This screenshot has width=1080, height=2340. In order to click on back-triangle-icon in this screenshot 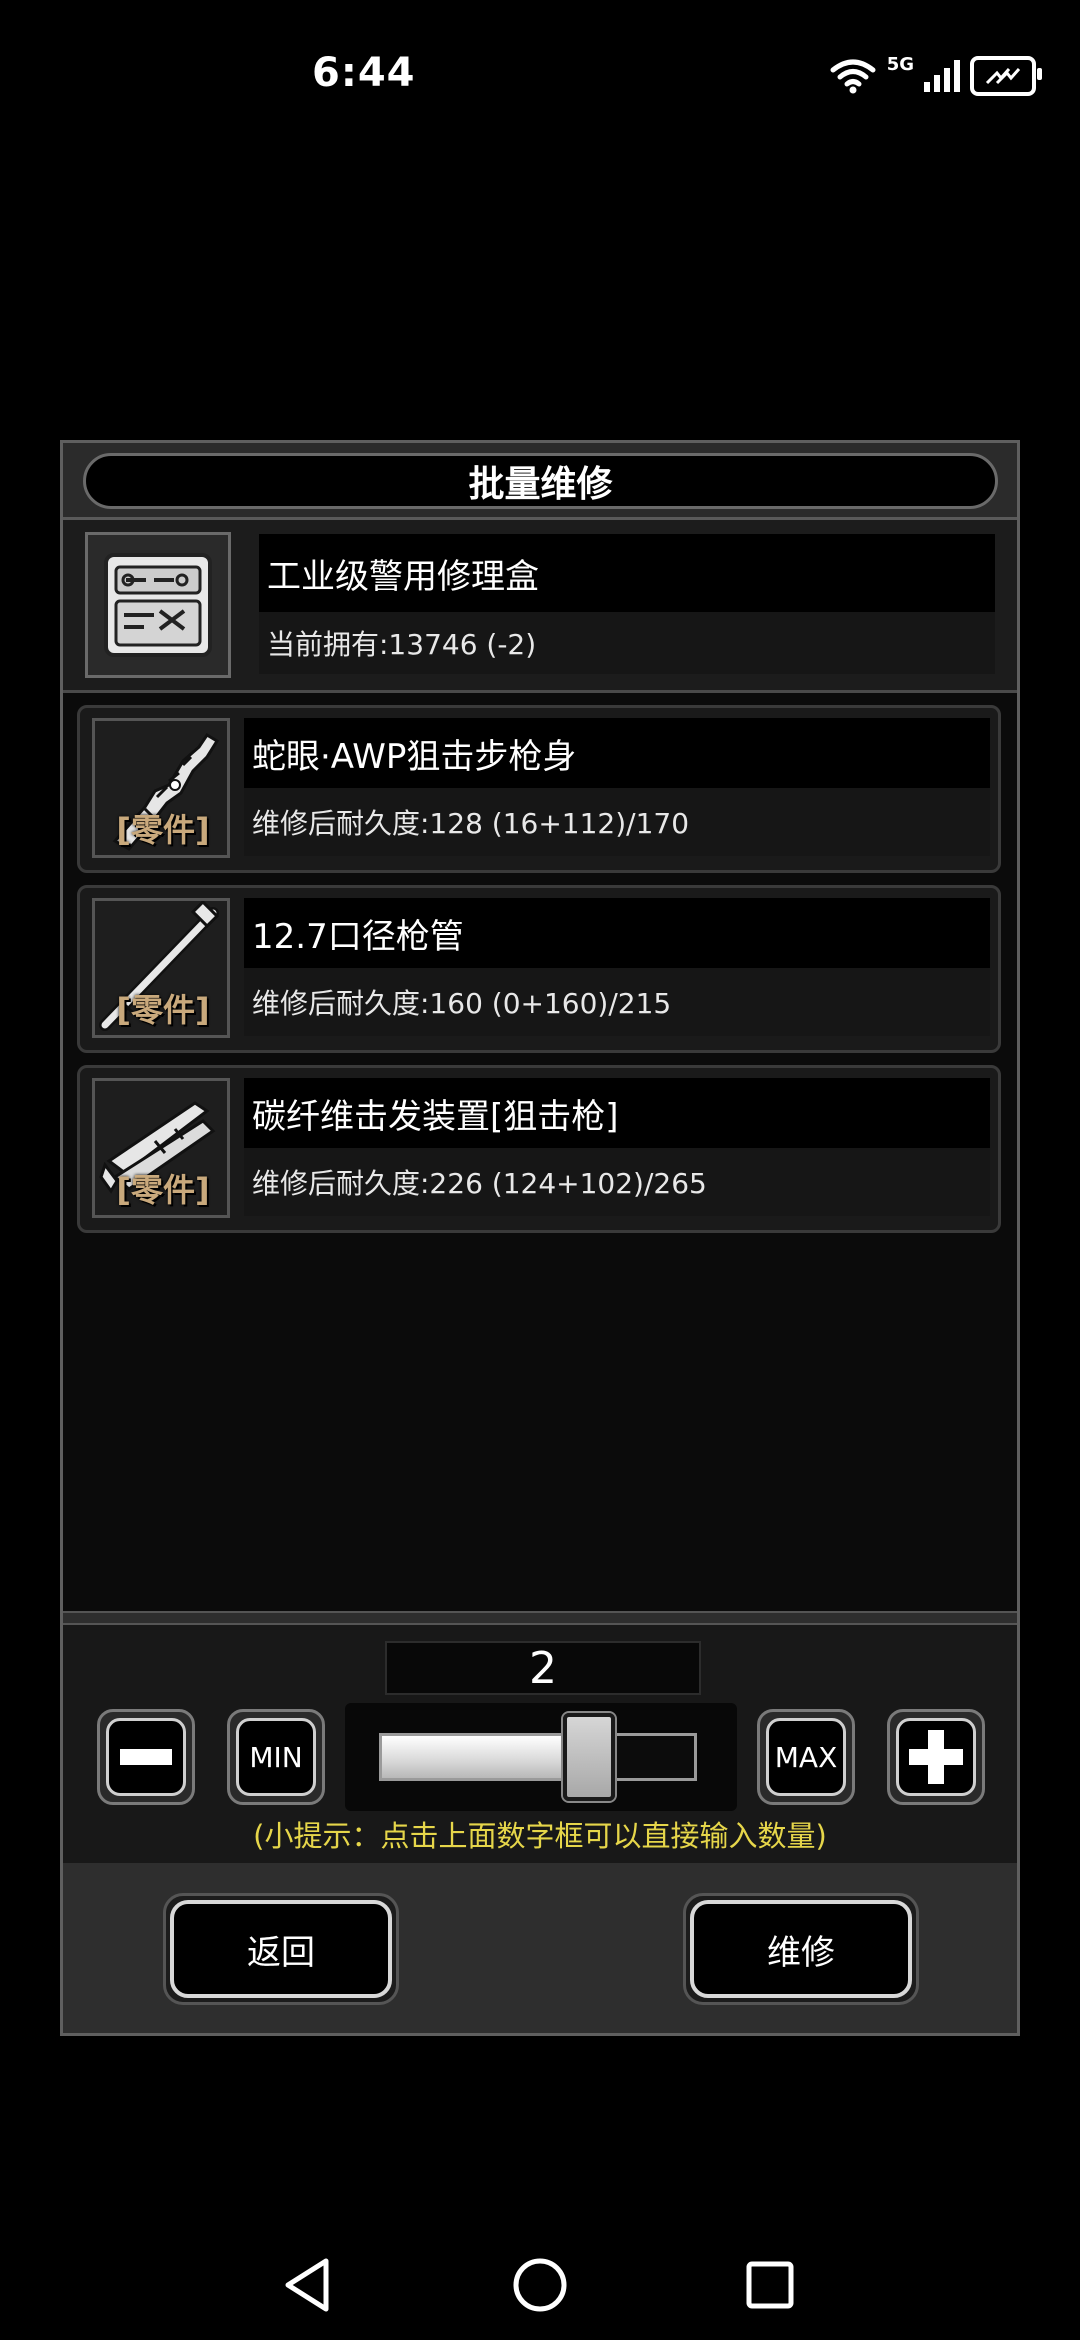, I will do `click(307, 2285)`.